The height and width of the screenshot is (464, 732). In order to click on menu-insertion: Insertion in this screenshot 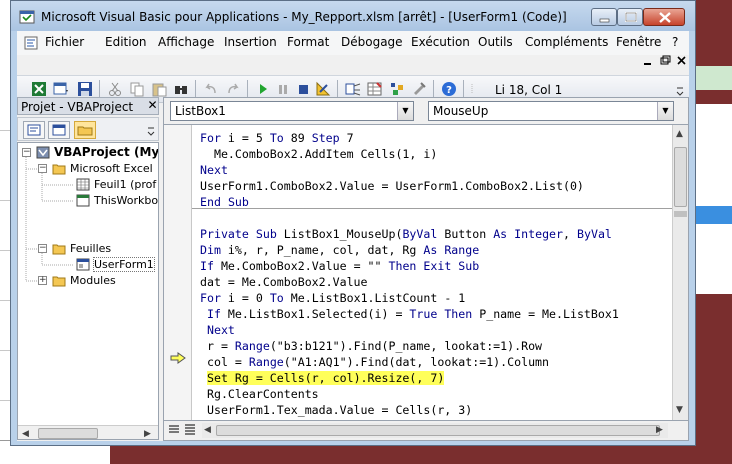, I will do `click(250, 42)`.